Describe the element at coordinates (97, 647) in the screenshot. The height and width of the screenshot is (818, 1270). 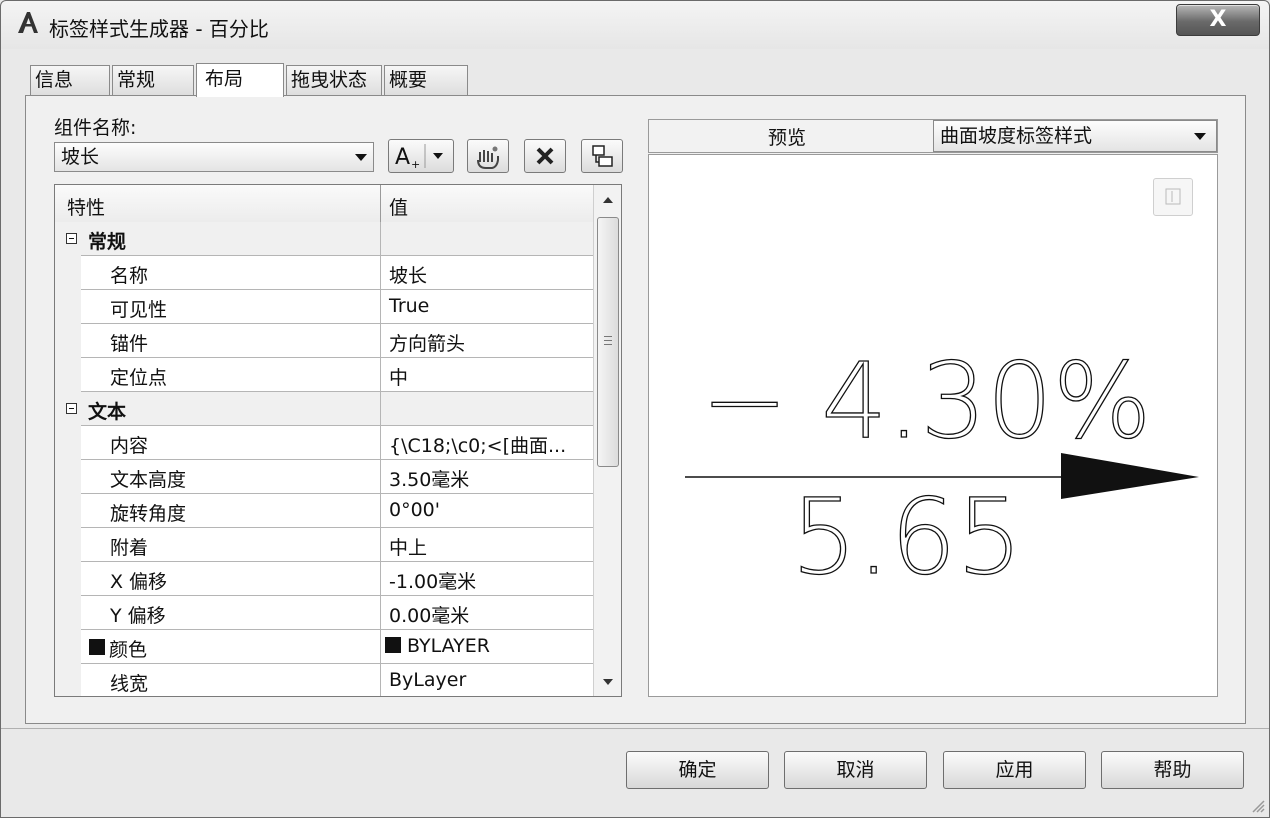
I see `color-swatch-icon` at that location.